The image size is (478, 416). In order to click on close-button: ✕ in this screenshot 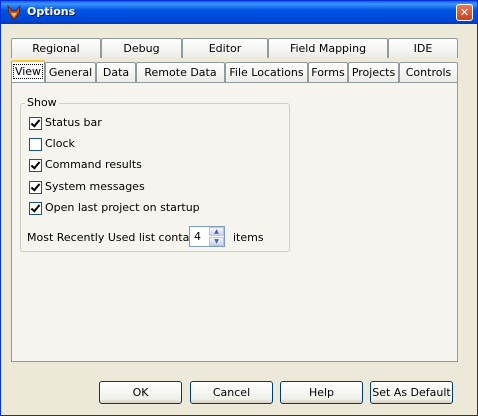, I will do `click(464, 12)`.